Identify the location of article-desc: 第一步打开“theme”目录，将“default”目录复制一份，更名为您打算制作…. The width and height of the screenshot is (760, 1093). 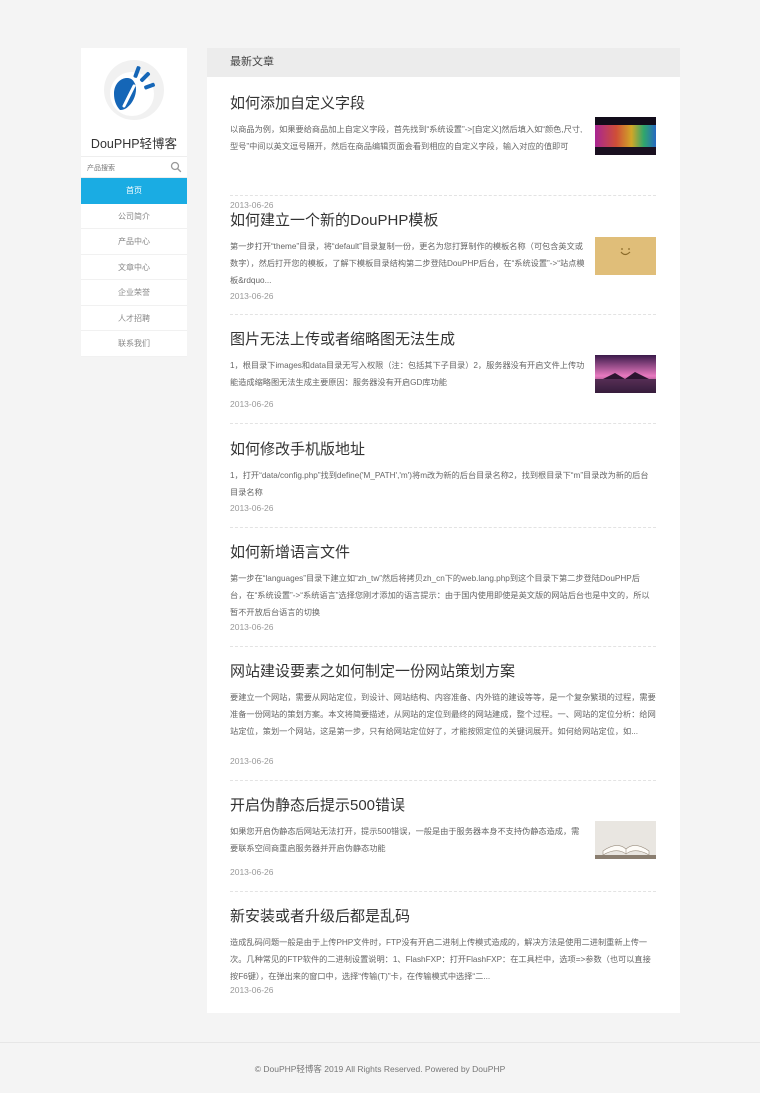
(407, 263).